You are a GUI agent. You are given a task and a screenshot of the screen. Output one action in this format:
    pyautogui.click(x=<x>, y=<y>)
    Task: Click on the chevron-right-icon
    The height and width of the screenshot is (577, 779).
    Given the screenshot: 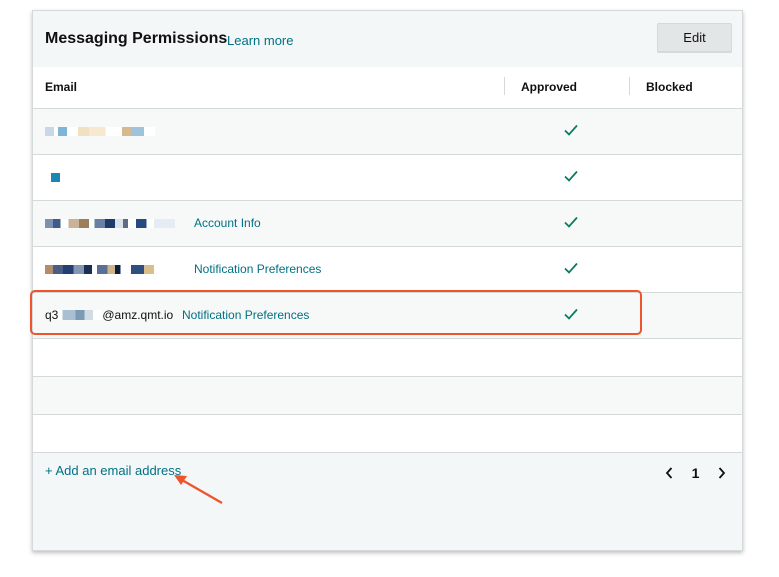 What is the action you would take?
    pyautogui.click(x=722, y=473)
    